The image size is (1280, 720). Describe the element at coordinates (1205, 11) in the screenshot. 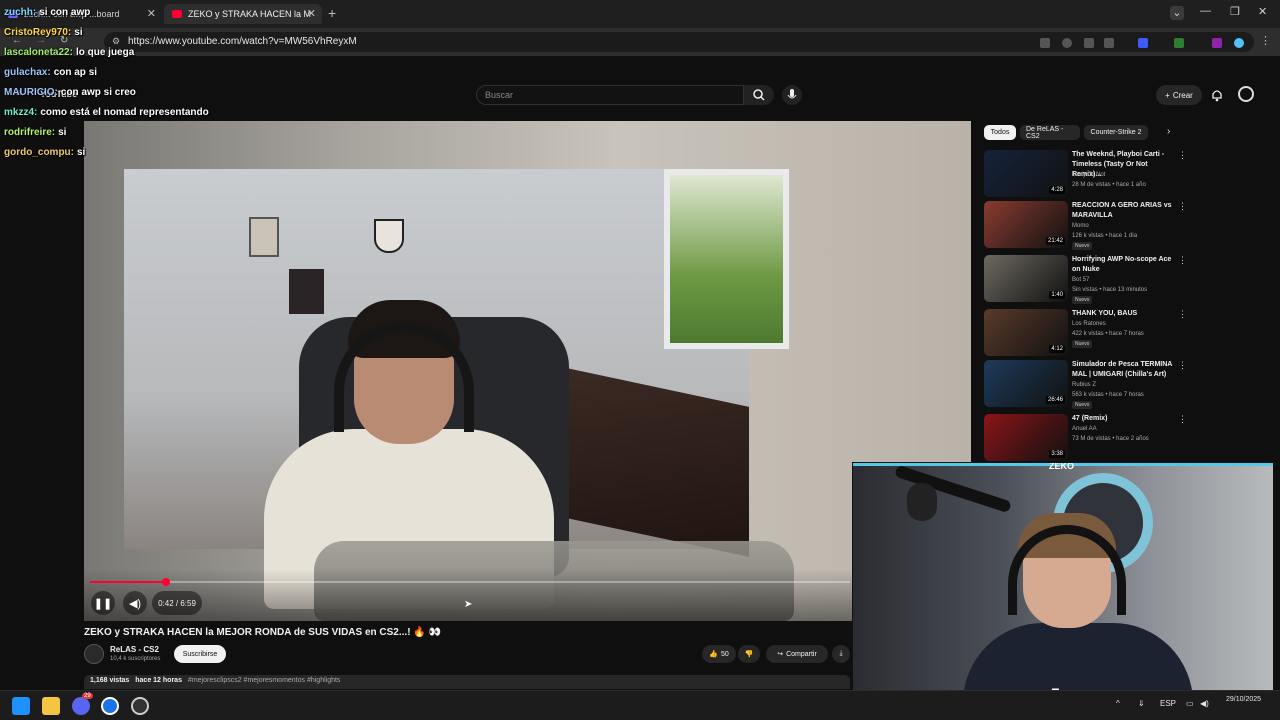

I see `minimize-icon: —` at that location.